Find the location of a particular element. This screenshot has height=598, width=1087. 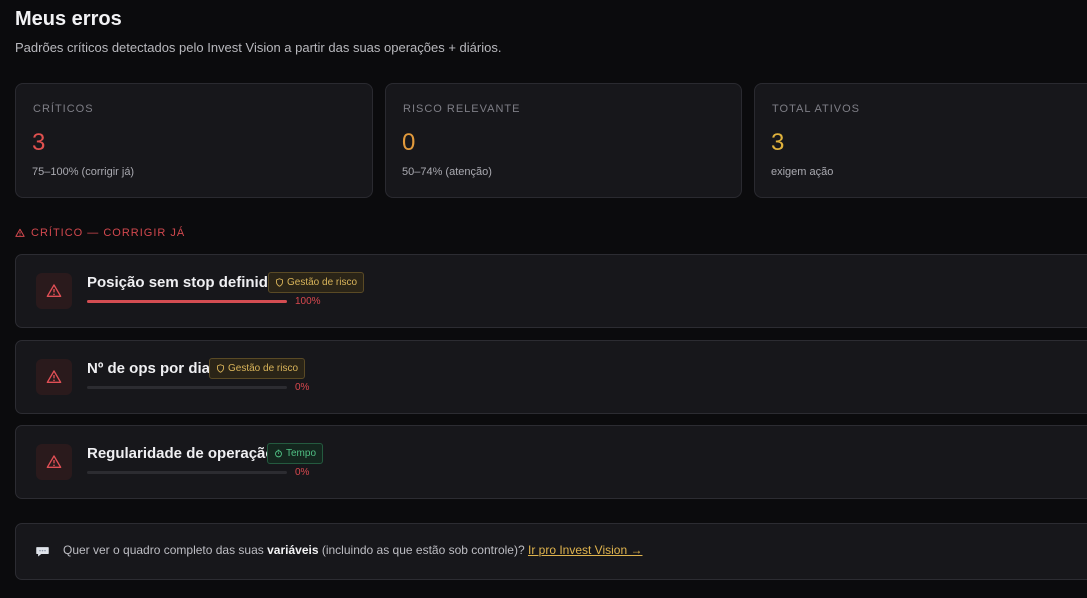

section-header-critico: CRÍTICO — CORRIGIR JÁ is located at coordinates (100, 233).